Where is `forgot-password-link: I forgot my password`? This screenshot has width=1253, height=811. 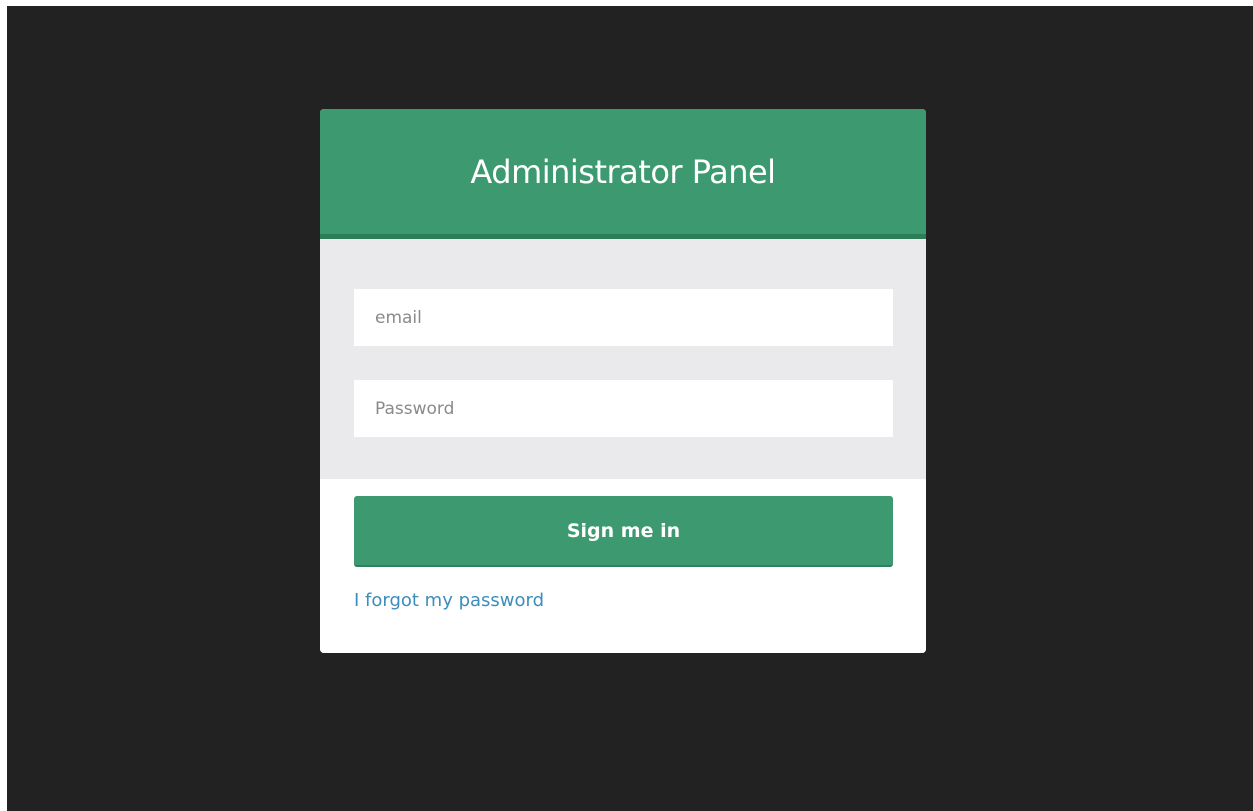 forgot-password-link: I forgot my password is located at coordinates (449, 600).